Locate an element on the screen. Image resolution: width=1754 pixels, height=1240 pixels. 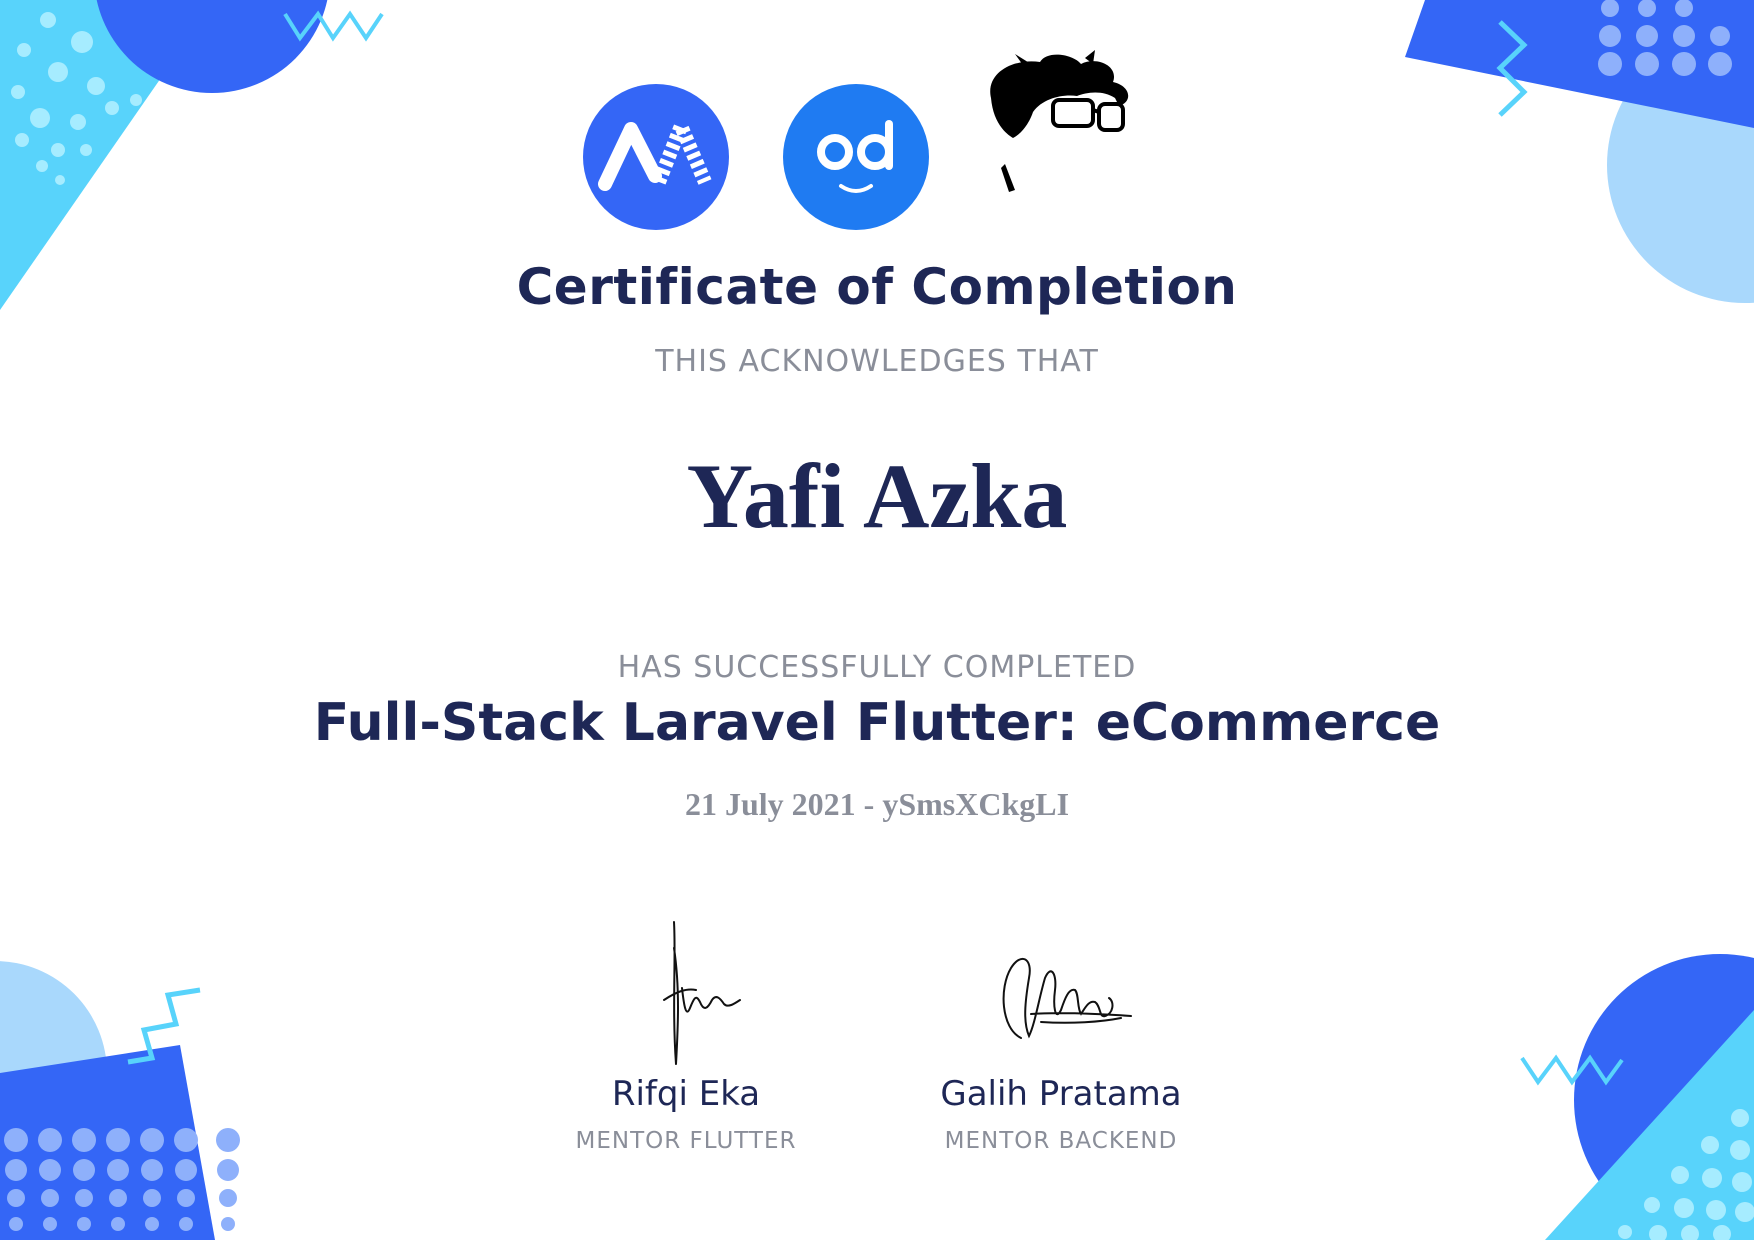
signer-name: Galih Pratama is located at coordinates (1061, 1094).